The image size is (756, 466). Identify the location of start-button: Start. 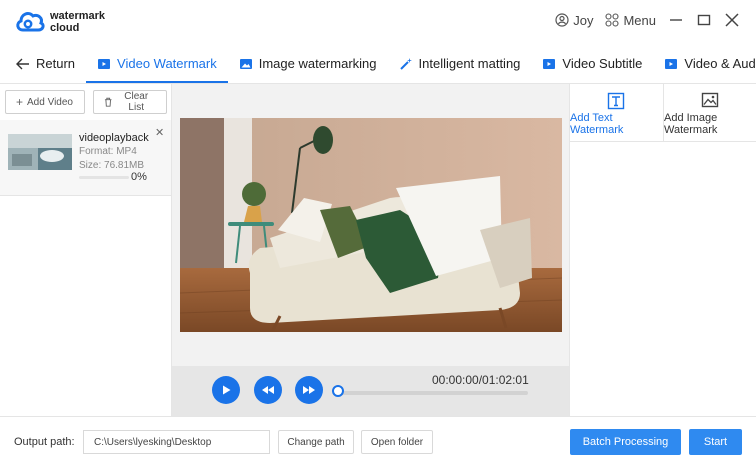
(715, 442).